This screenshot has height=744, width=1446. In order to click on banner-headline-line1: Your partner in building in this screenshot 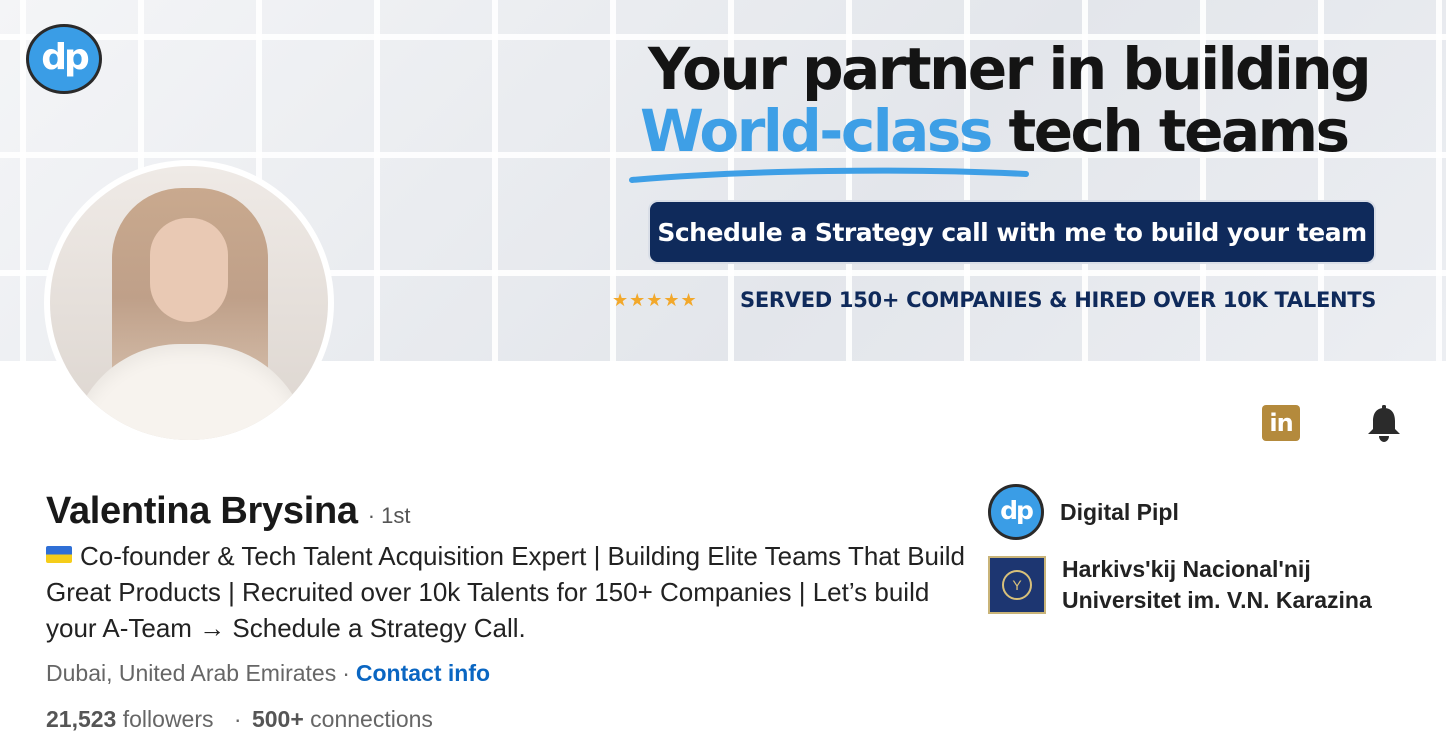, I will do `click(1010, 69)`.